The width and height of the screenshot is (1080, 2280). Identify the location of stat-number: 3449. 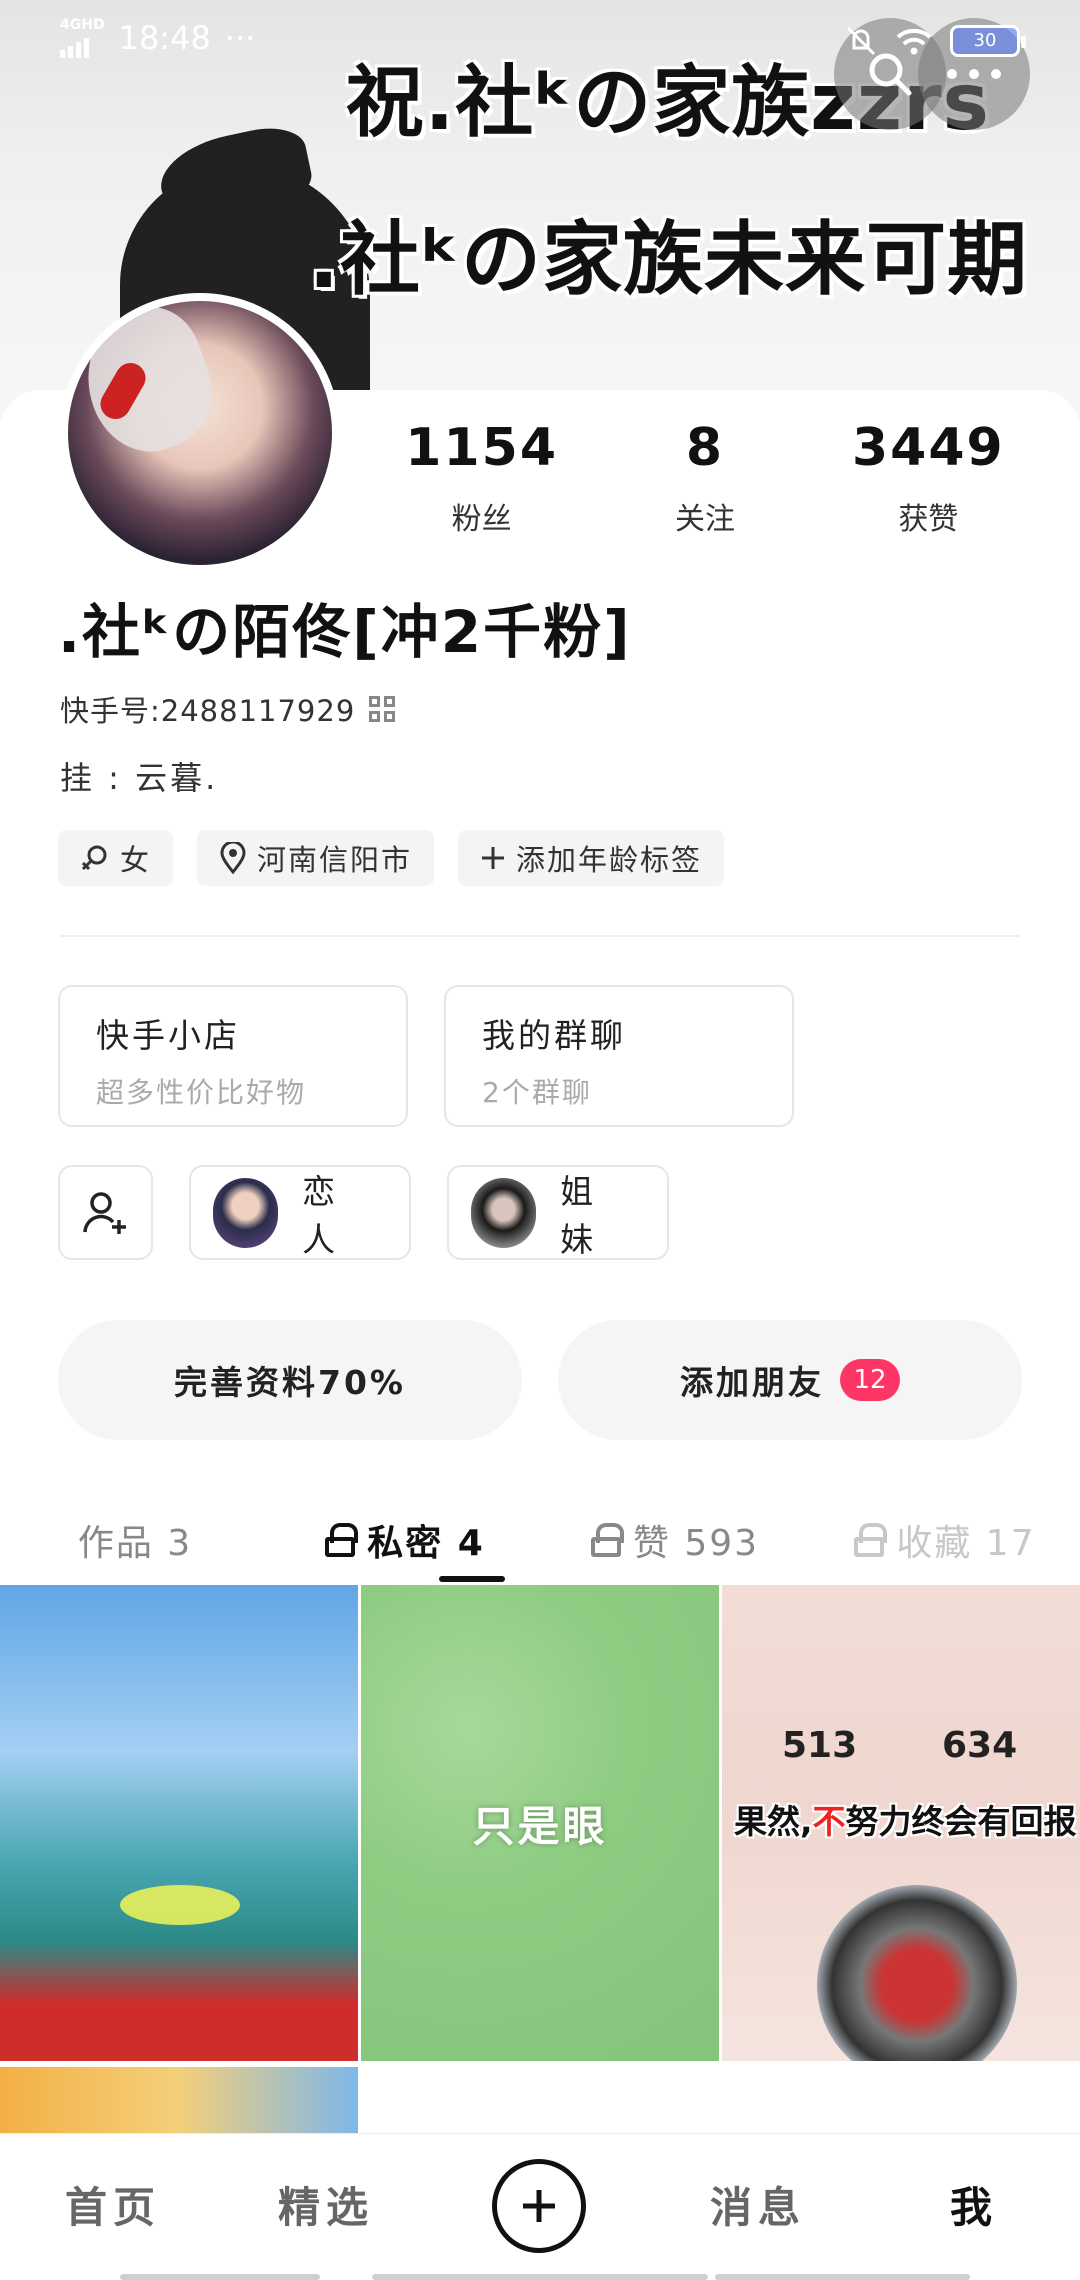
(928, 448).